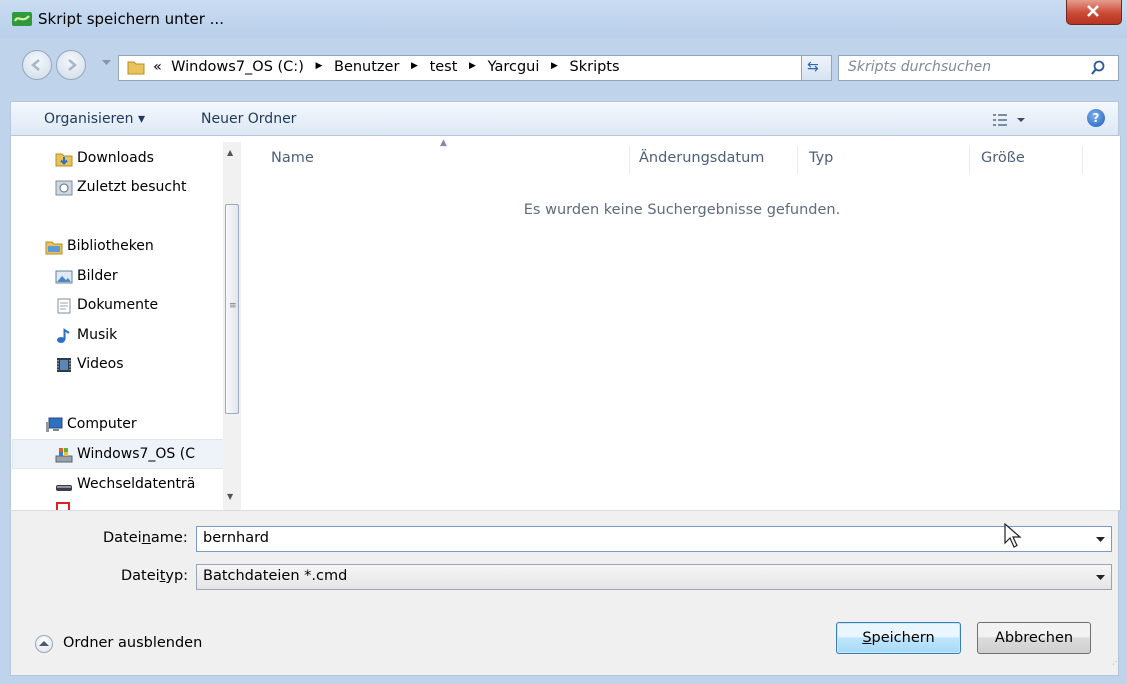  What do you see at coordinates (64, 455) in the screenshot?
I see `drive-icon` at bounding box center [64, 455].